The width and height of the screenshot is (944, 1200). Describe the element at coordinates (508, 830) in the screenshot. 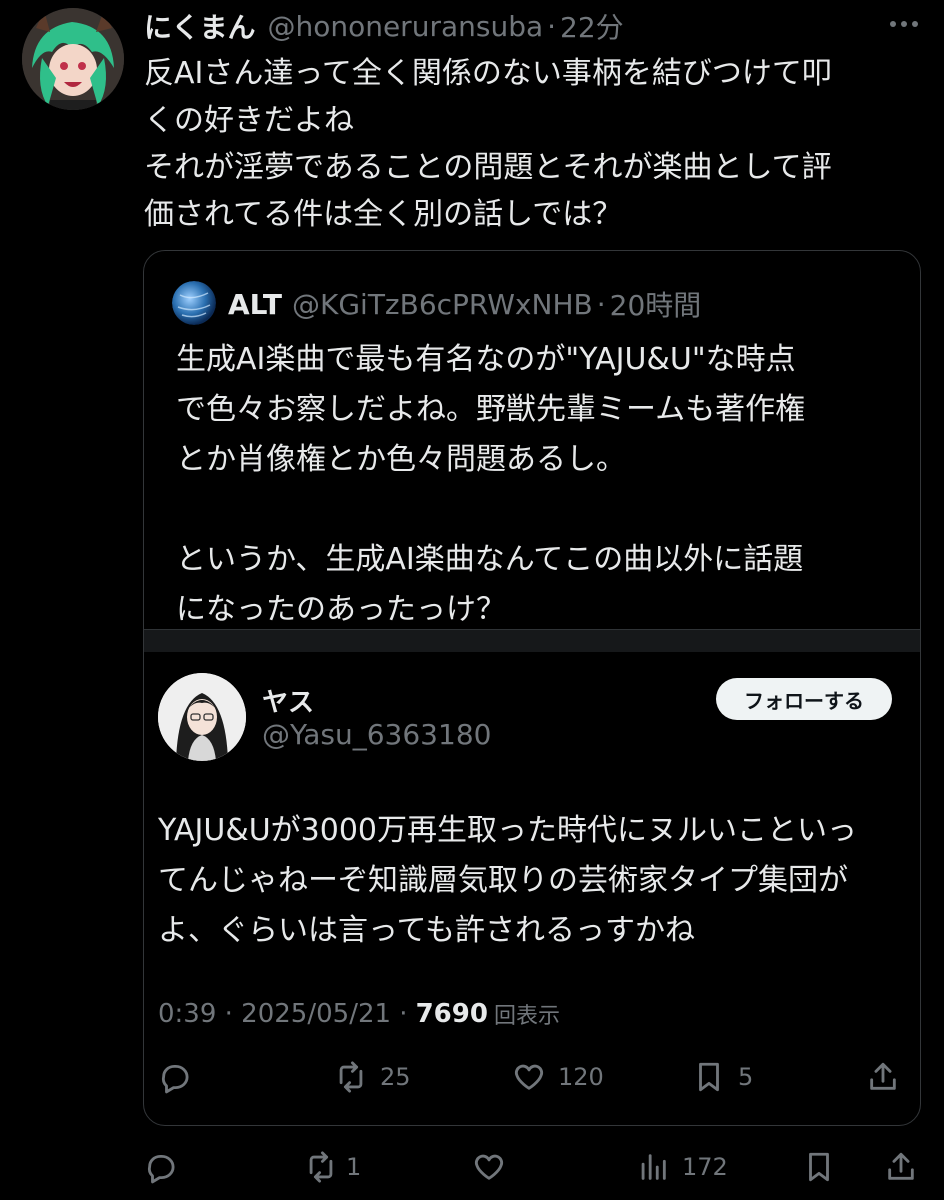

I see `embedded-text-line: YAJU&Uが3000万再生取った時代にヌルいこといっ` at that location.